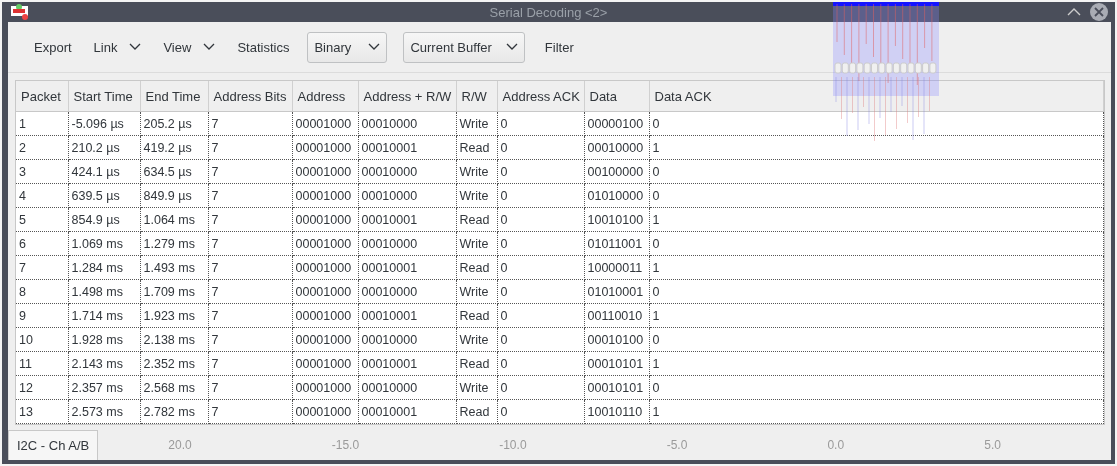  What do you see at coordinates (104, 219) in the screenshot?
I see `table-cell: 854.9 µs` at bounding box center [104, 219].